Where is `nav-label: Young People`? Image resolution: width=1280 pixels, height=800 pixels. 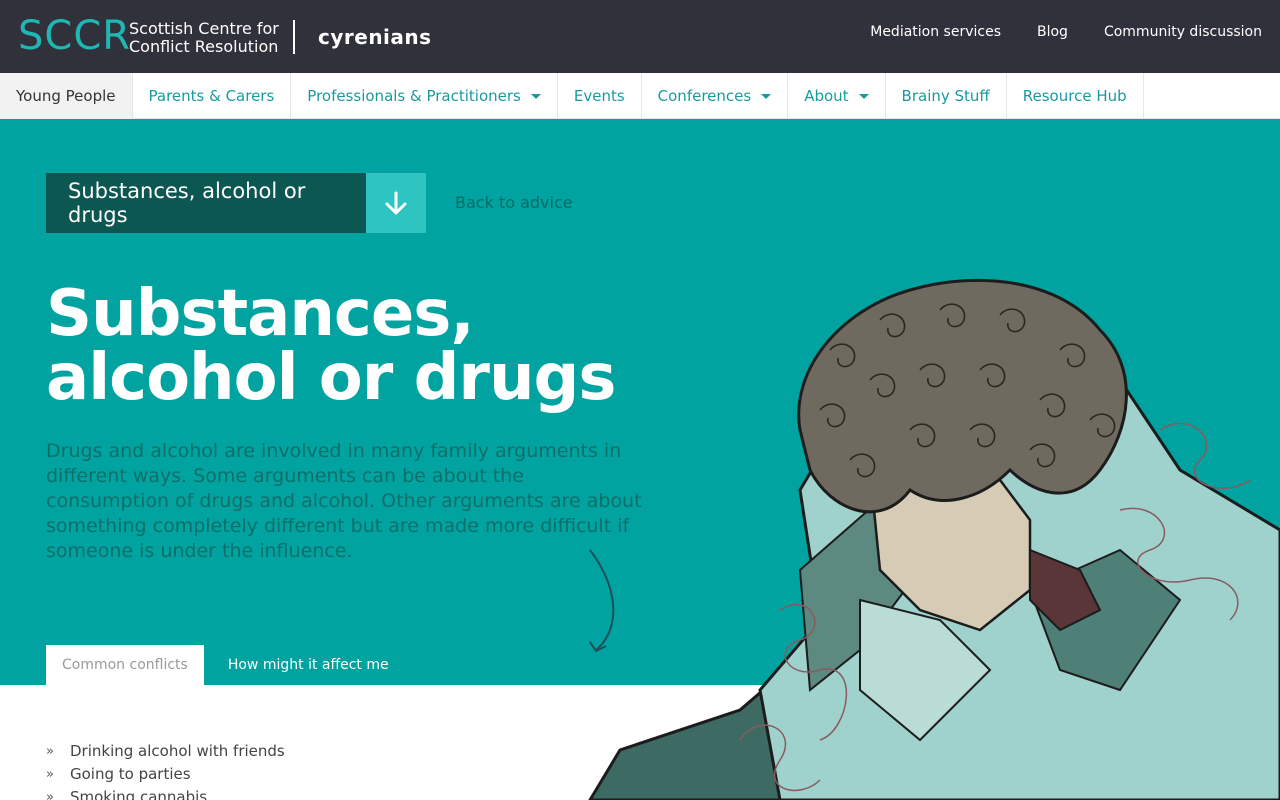 nav-label: Young People is located at coordinates (66, 96).